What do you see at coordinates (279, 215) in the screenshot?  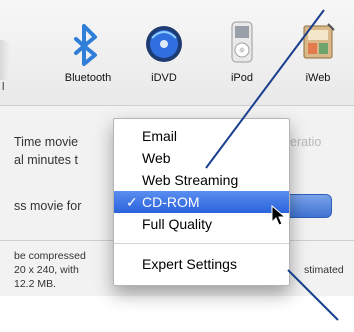 I see `mouse-pointer-icon` at bounding box center [279, 215].